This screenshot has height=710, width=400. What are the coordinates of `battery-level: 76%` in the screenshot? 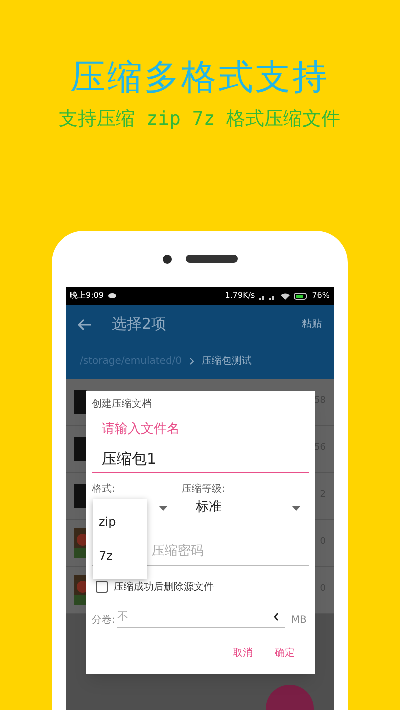 It's located at (321, 296).